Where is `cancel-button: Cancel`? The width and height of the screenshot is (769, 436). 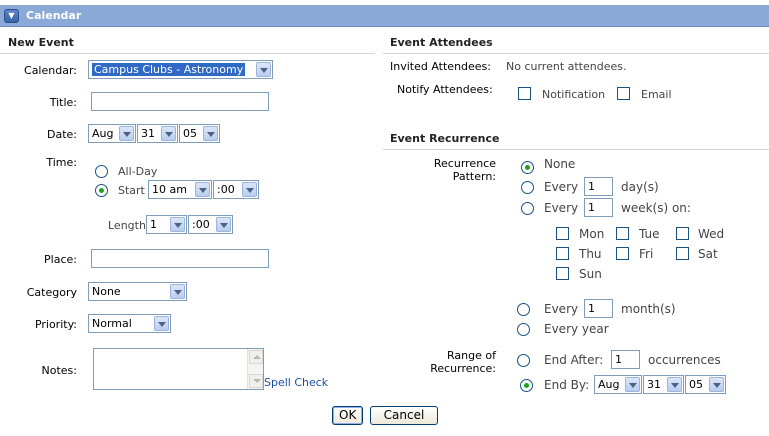 cancel-button: Cancel is located at coordinates (404, 415).